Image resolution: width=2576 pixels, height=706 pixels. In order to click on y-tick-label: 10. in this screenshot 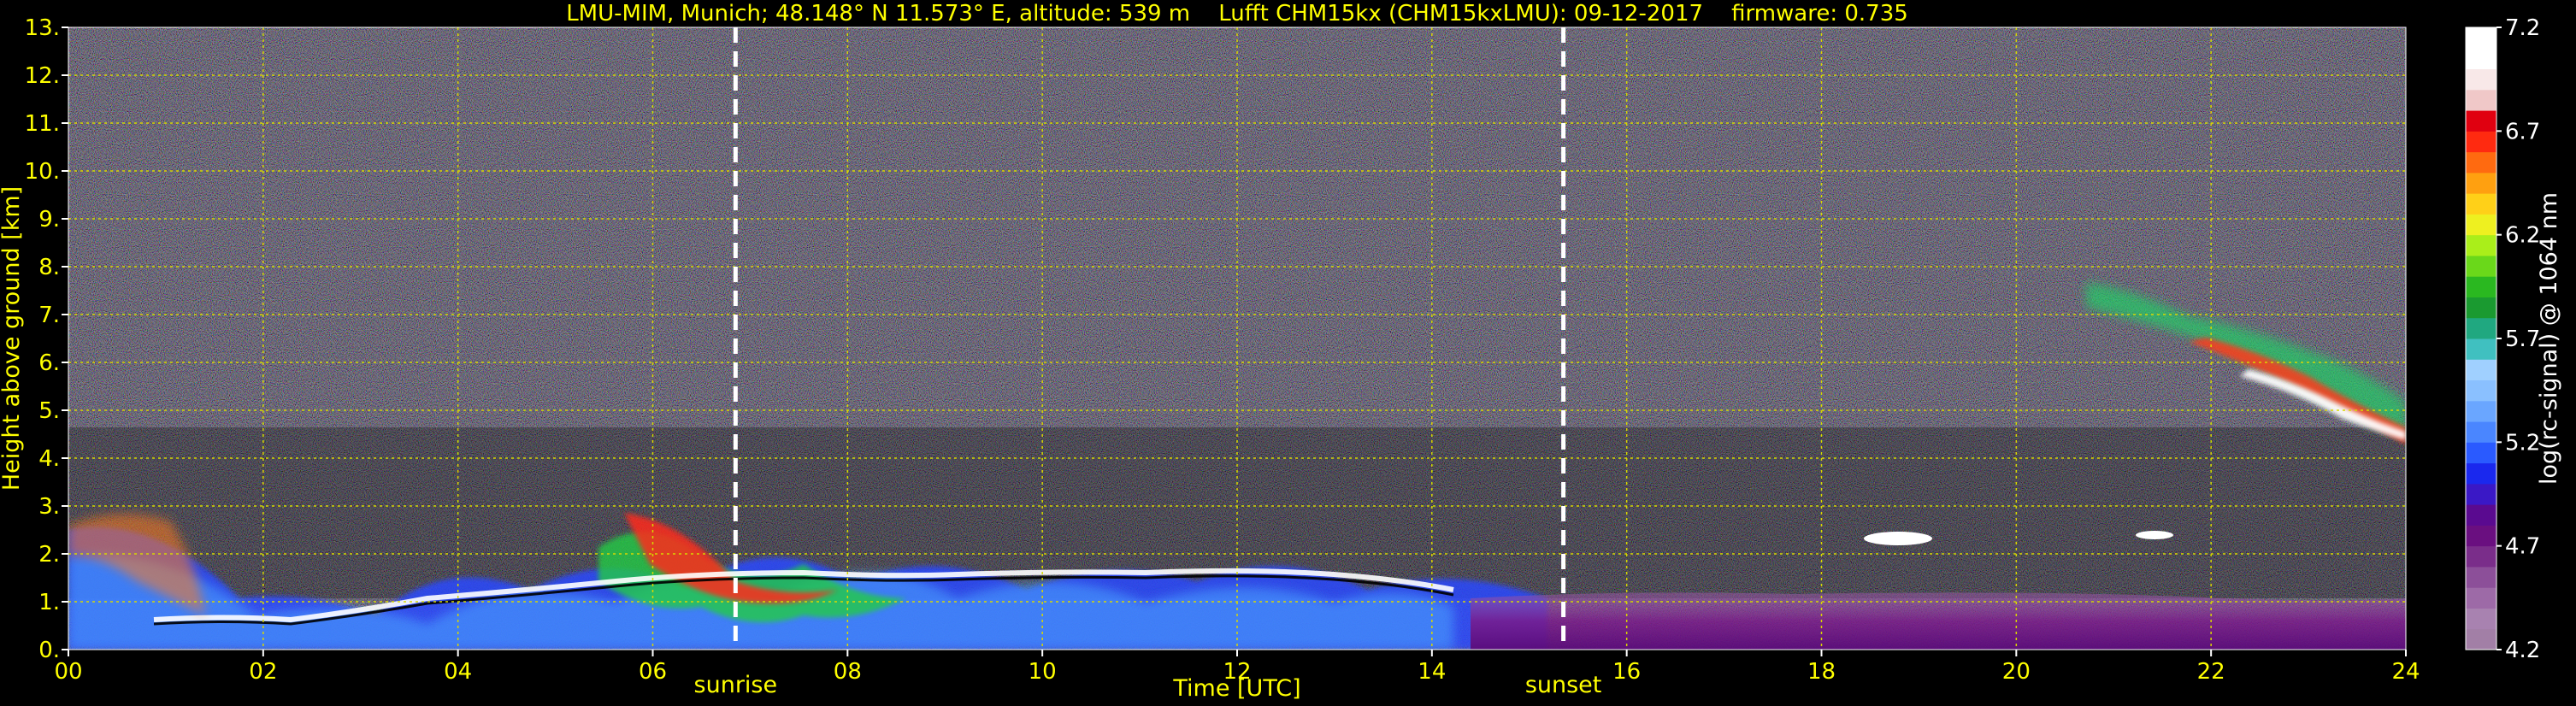, I will do `click(42, 172)`.